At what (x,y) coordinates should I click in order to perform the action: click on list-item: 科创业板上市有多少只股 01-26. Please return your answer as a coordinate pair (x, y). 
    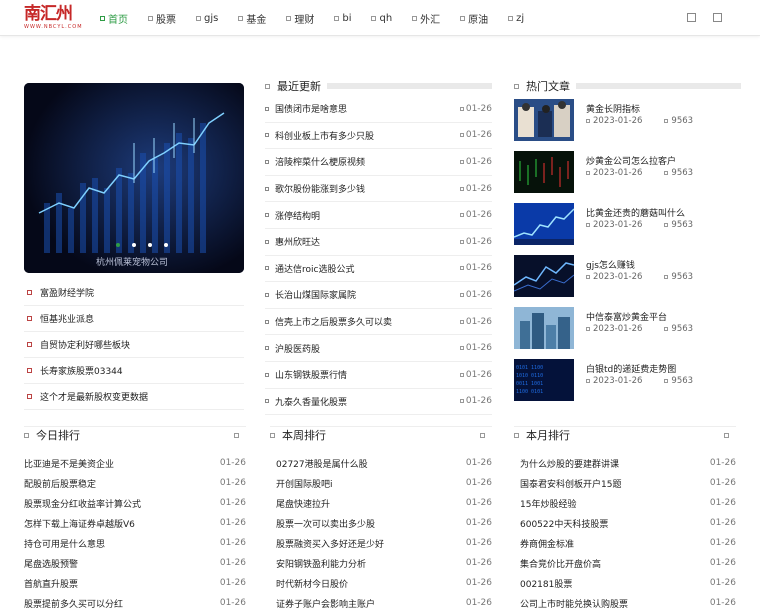
    Looking at the image, I should click on (378, 136).